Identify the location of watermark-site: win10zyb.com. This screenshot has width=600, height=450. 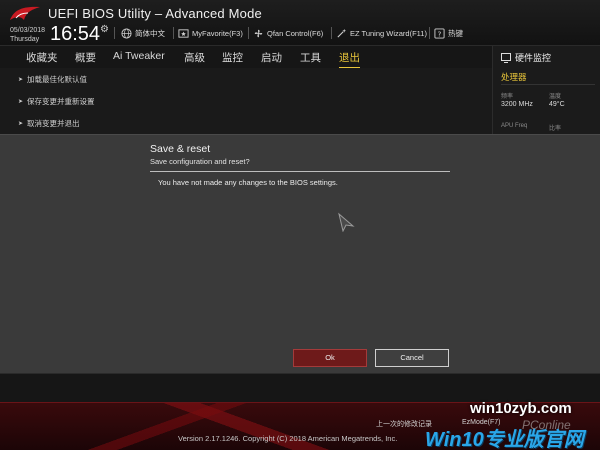
(521, 408).